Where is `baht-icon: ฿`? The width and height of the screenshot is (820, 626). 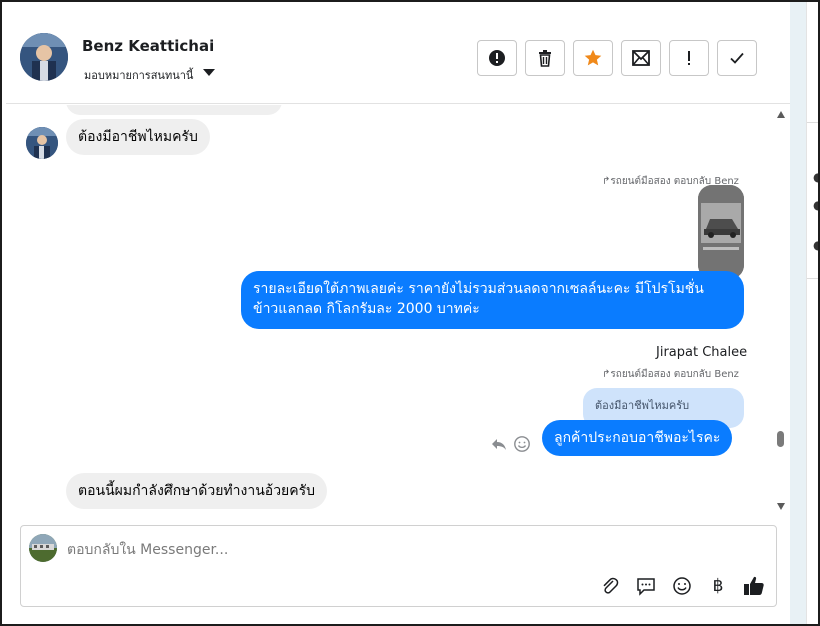
baht-icon: ฿ is located at coordinates (718, 586).